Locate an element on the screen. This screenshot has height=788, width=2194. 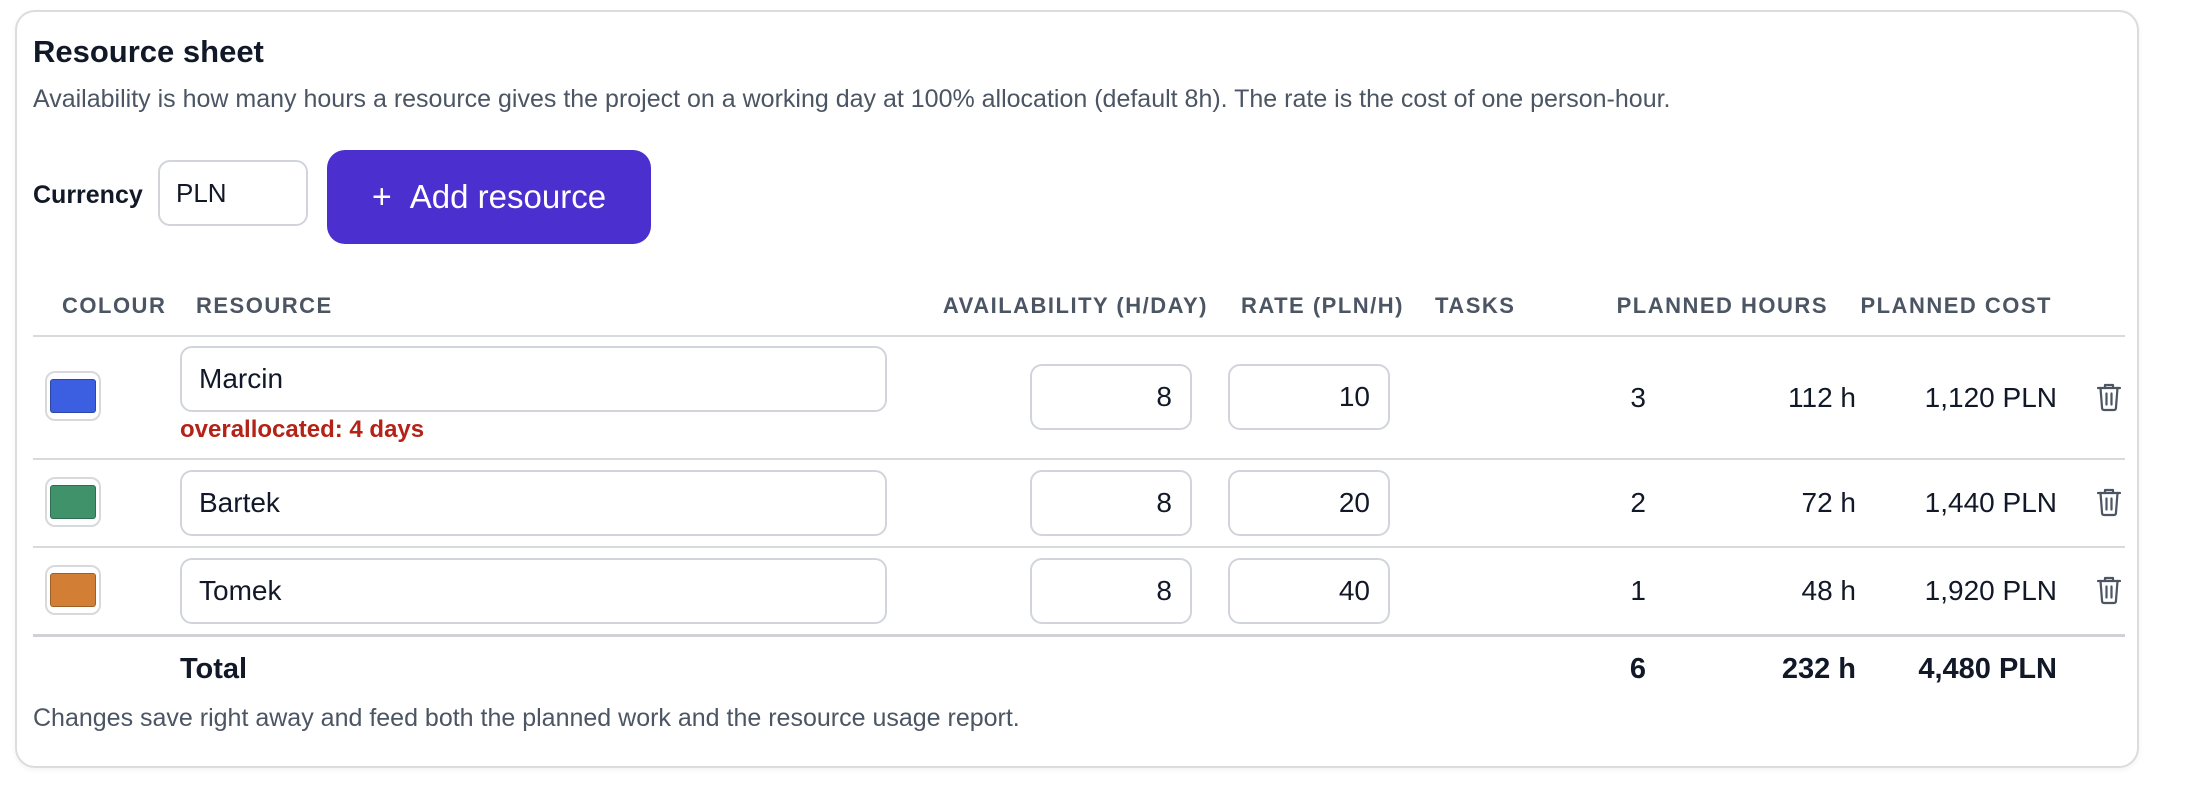
total-divider is located at coordinates (1079, 635).